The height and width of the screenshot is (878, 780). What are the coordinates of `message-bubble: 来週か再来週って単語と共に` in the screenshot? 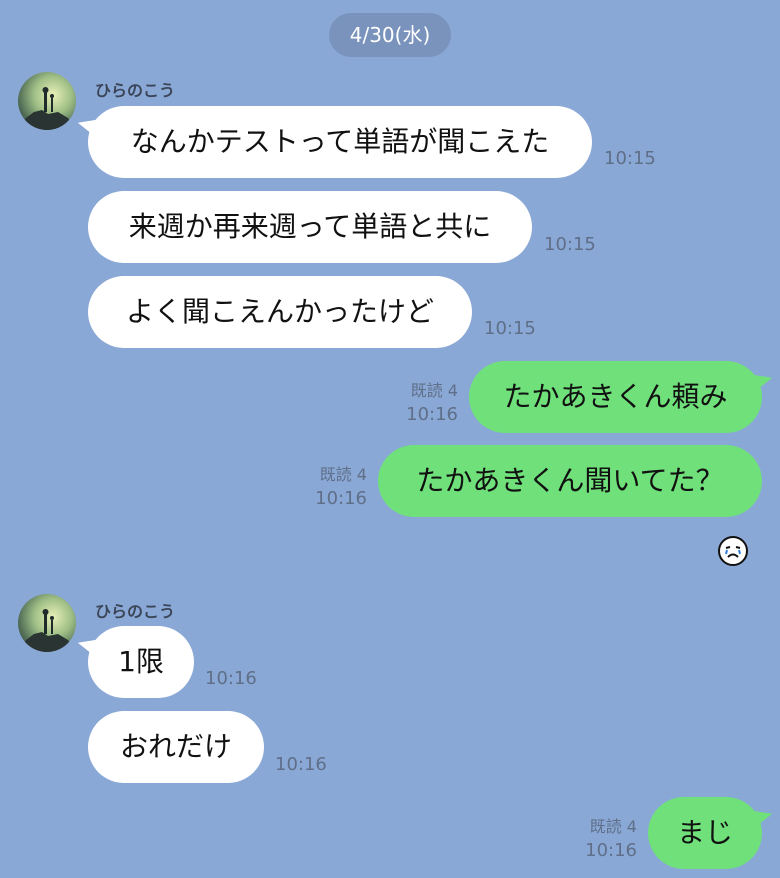 It's located at (310, 227).